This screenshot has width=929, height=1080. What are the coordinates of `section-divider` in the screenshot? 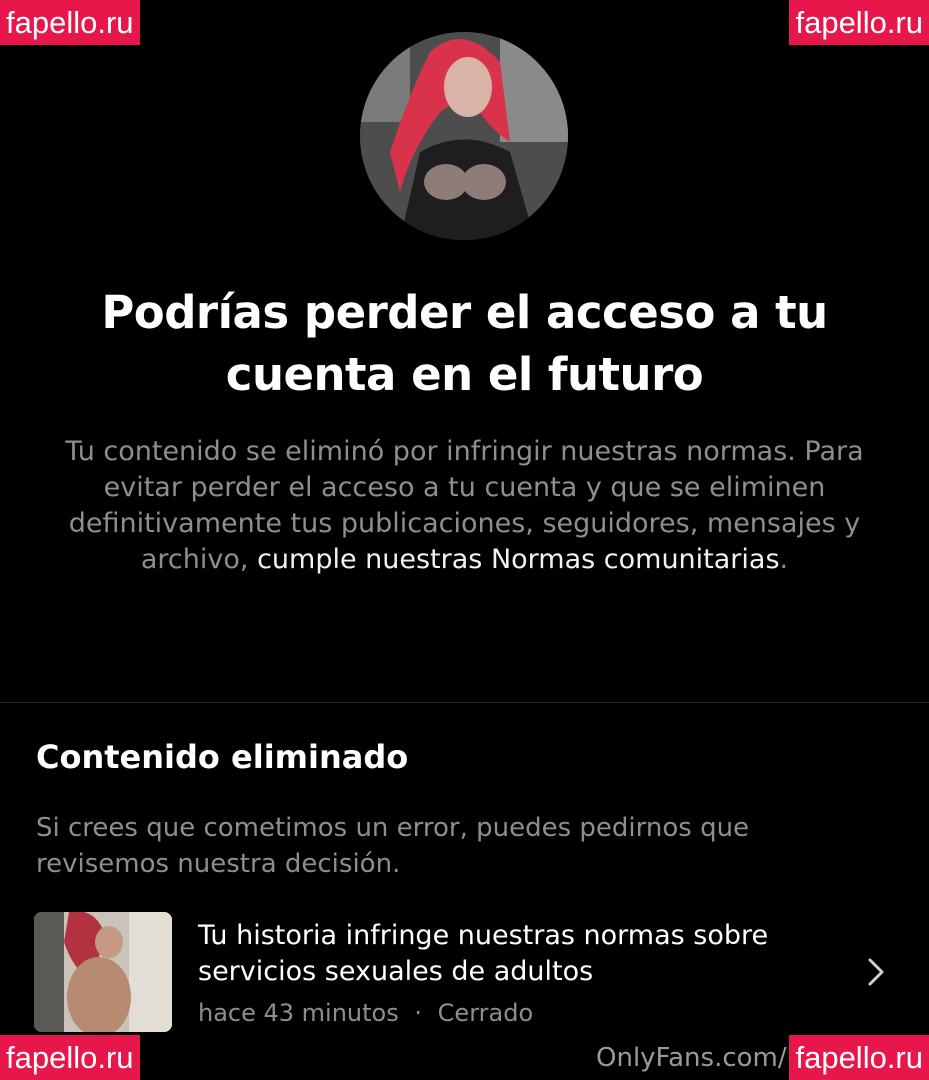 It's located at (464, 702).